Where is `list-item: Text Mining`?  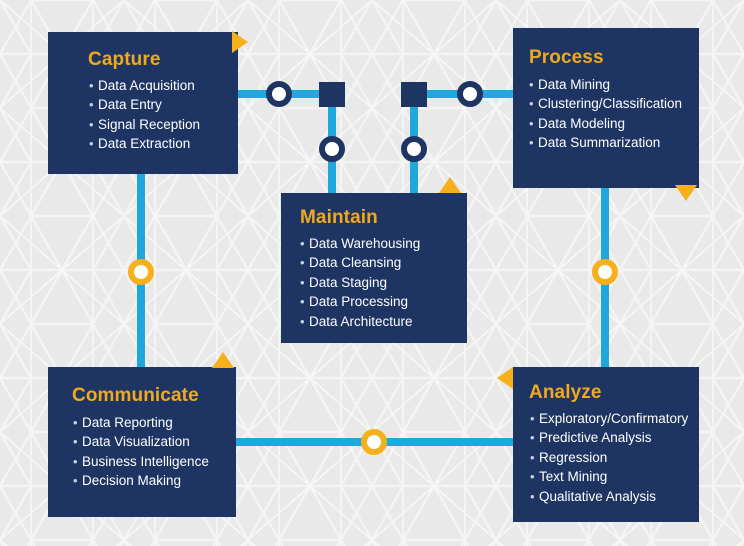 list-item: Text Mining is located at coordinates (614, 476).